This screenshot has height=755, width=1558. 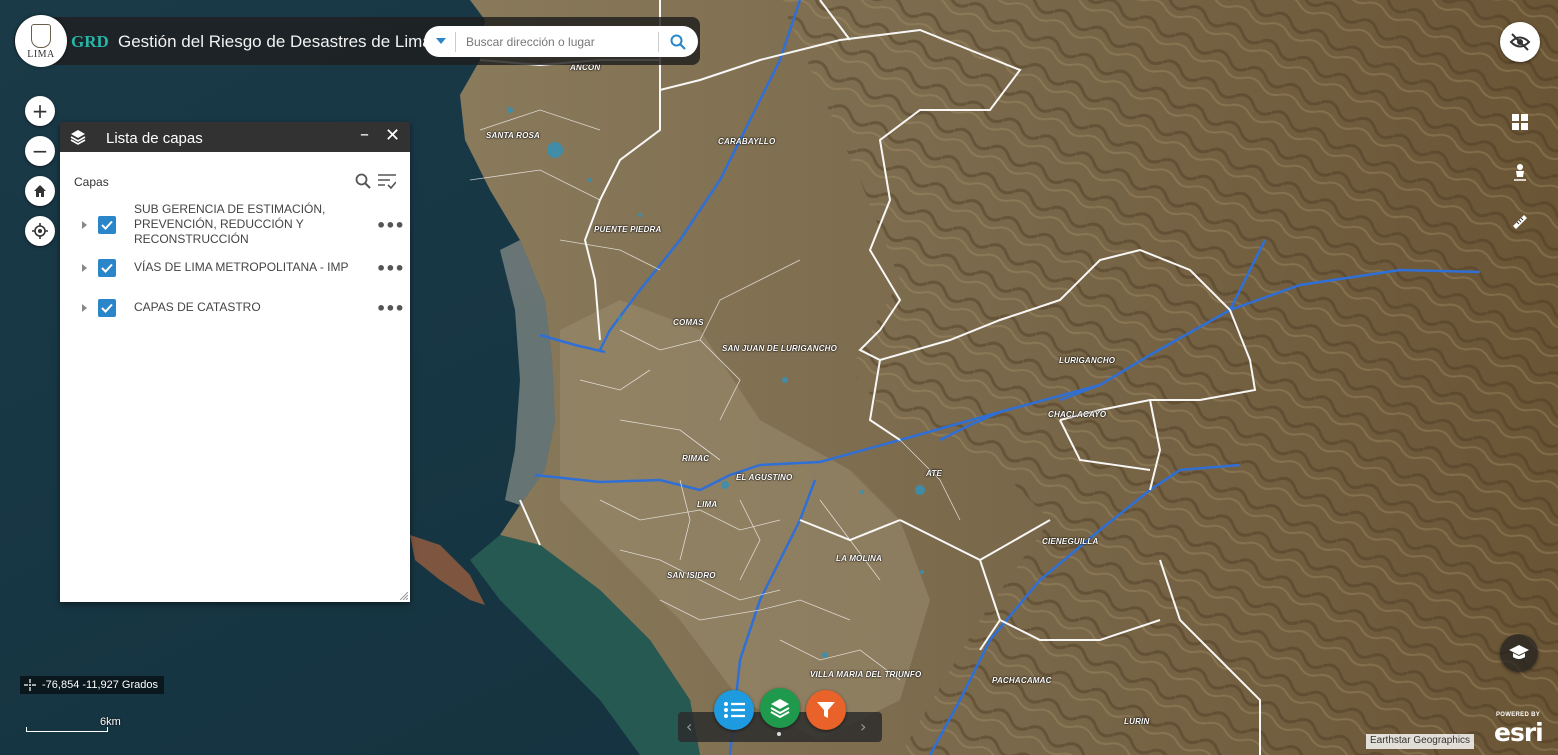 I want to click on district-label: PACHACAMAC, so click(x=1022, y=680).